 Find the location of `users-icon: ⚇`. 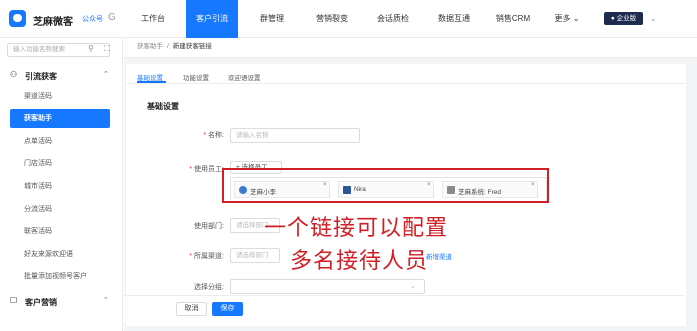

users-icon: ⚇ is located at coordinates (14, 74).